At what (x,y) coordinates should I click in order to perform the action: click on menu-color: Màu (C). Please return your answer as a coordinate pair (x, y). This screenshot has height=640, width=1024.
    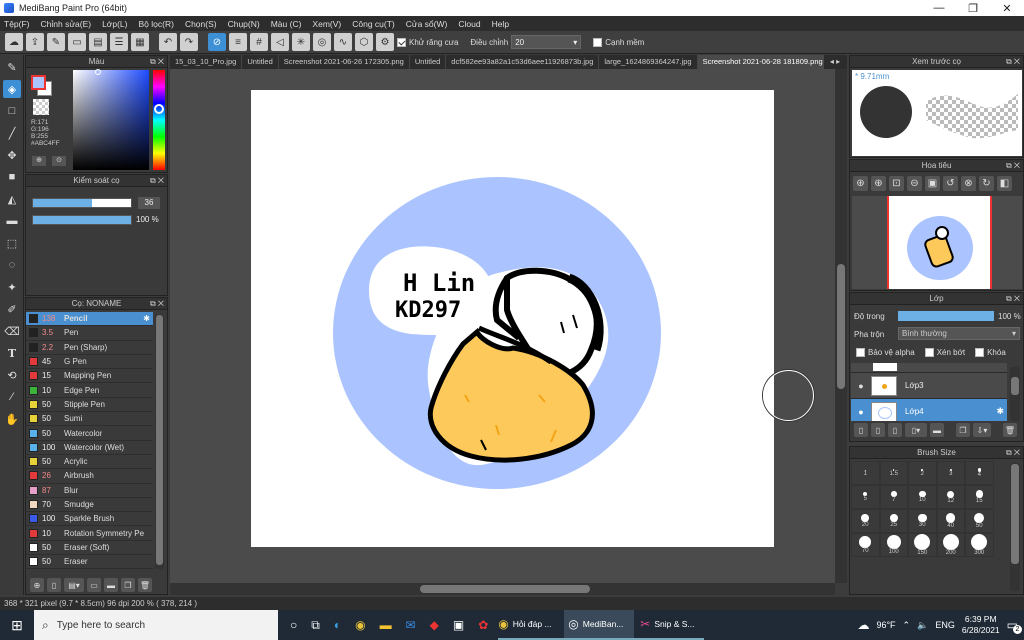
    Looking at the image, I should click on (286, 24).